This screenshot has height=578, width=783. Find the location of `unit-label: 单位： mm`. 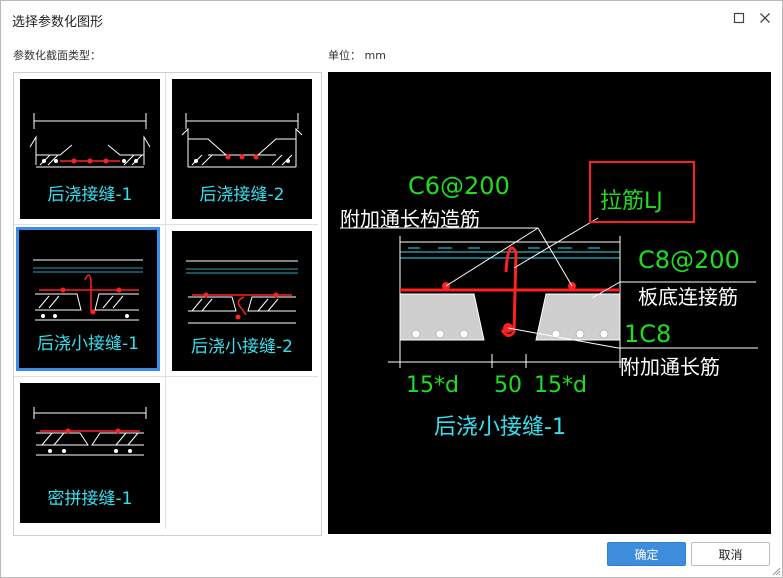

unit-label: 单位： mm is located at coordinates (357, 55).